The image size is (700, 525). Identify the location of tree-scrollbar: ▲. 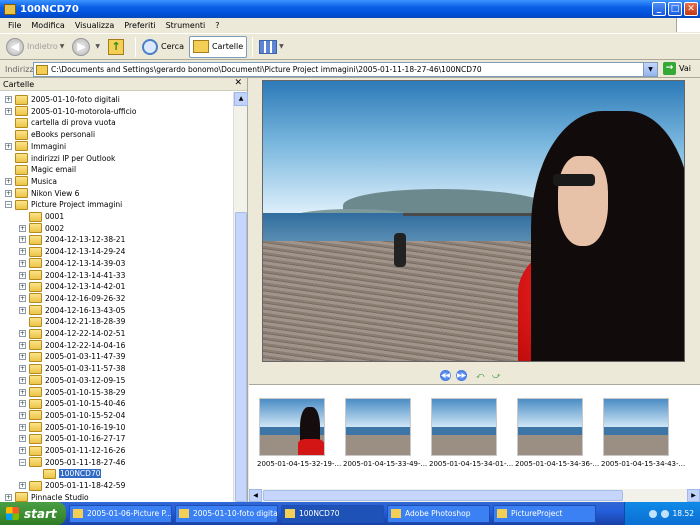
(240, 297).